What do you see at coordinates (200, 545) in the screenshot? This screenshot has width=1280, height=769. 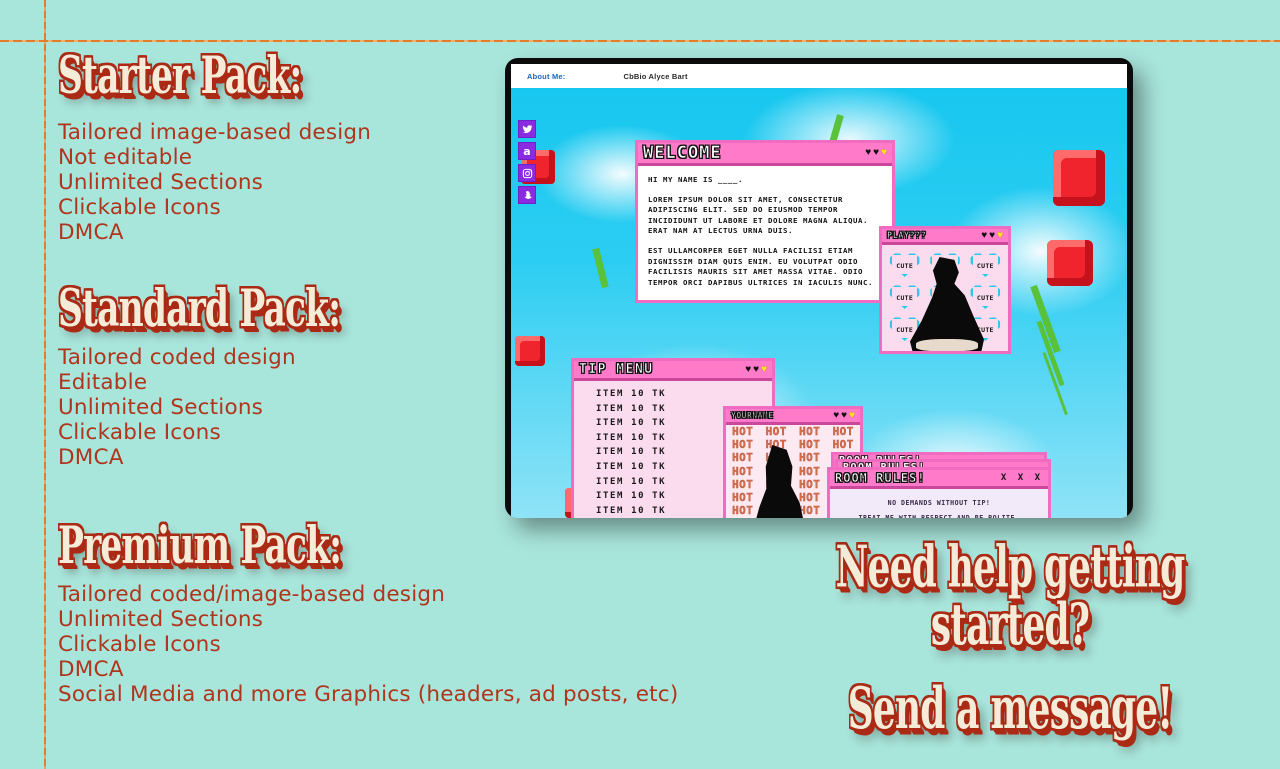 I see `pack-premium-title: Premium Pack:` at bounding box center [200, 545].